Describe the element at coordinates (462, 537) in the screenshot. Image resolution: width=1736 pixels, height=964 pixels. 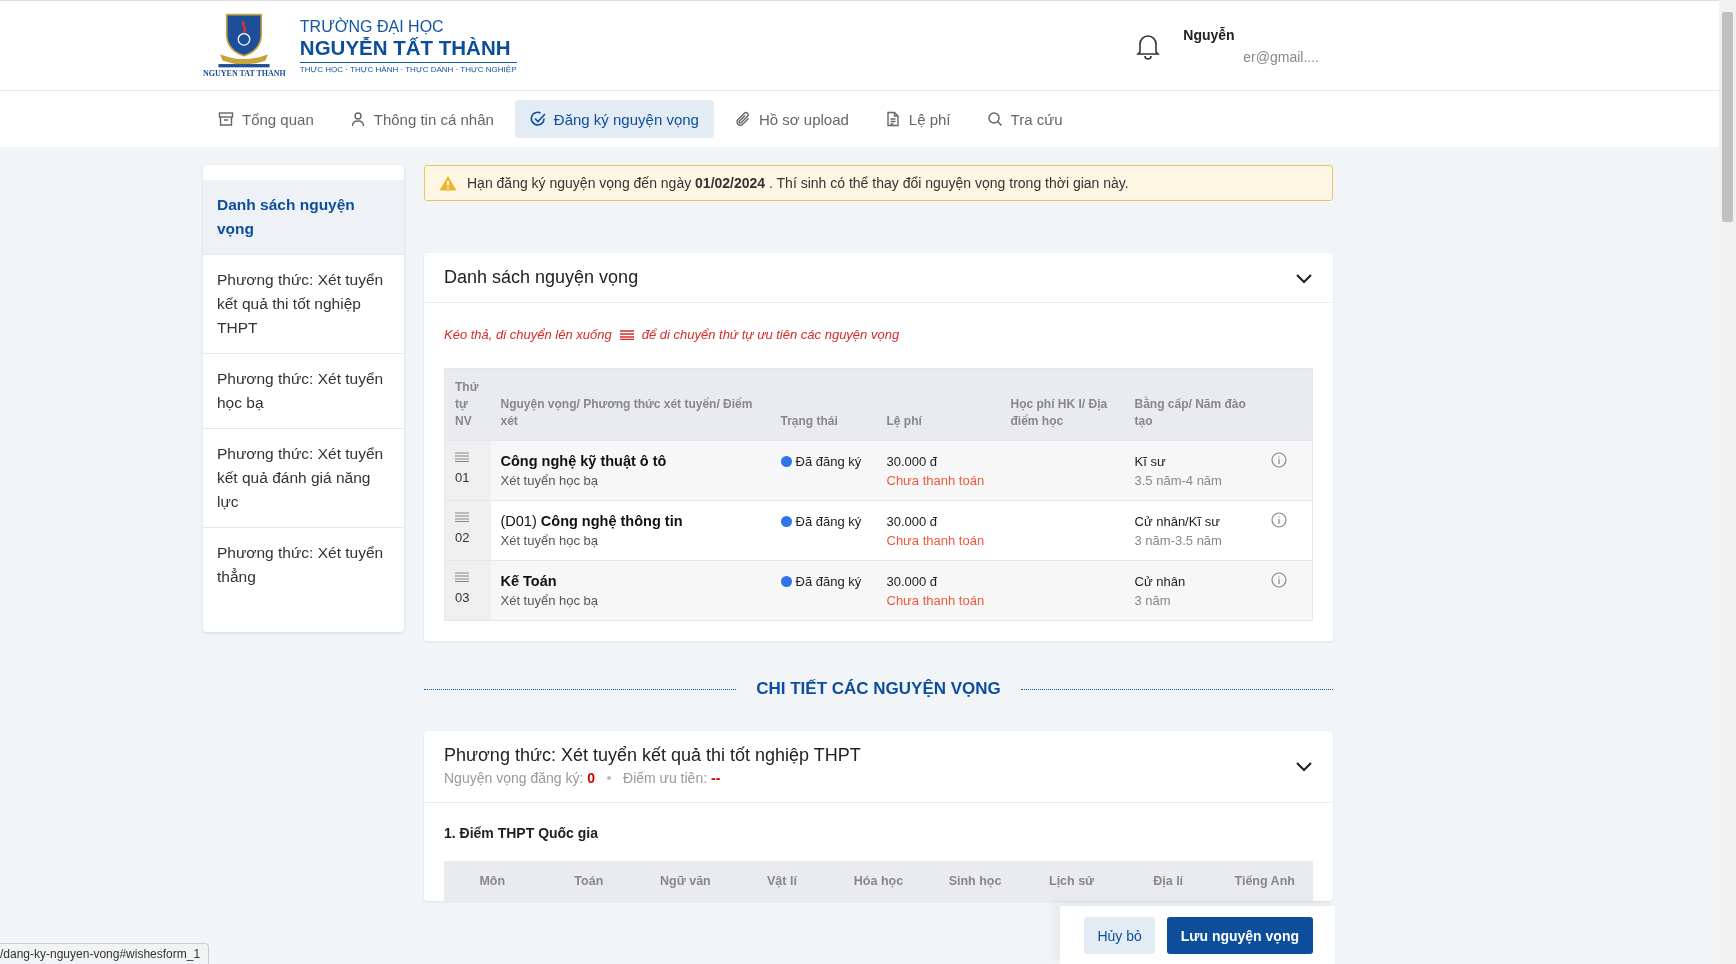
I see `order-number: 02` at that location.